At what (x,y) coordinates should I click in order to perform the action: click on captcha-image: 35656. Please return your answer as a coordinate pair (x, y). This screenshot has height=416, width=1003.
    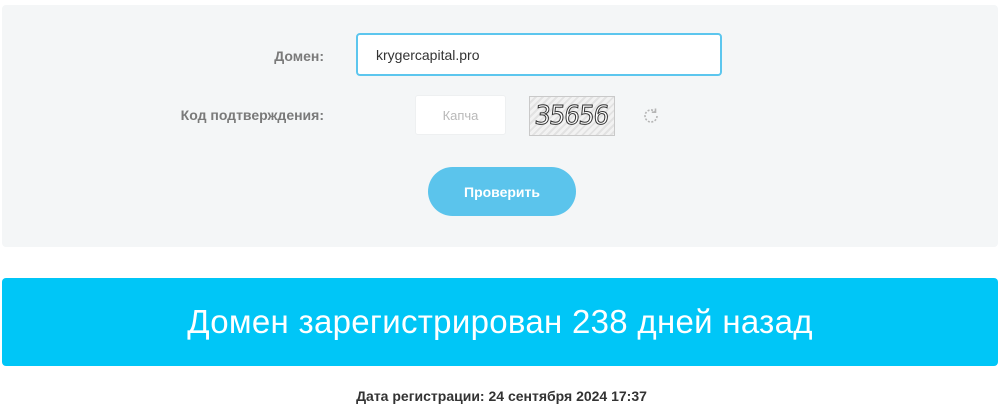
    Looking at the image, I should click on (572, 116).